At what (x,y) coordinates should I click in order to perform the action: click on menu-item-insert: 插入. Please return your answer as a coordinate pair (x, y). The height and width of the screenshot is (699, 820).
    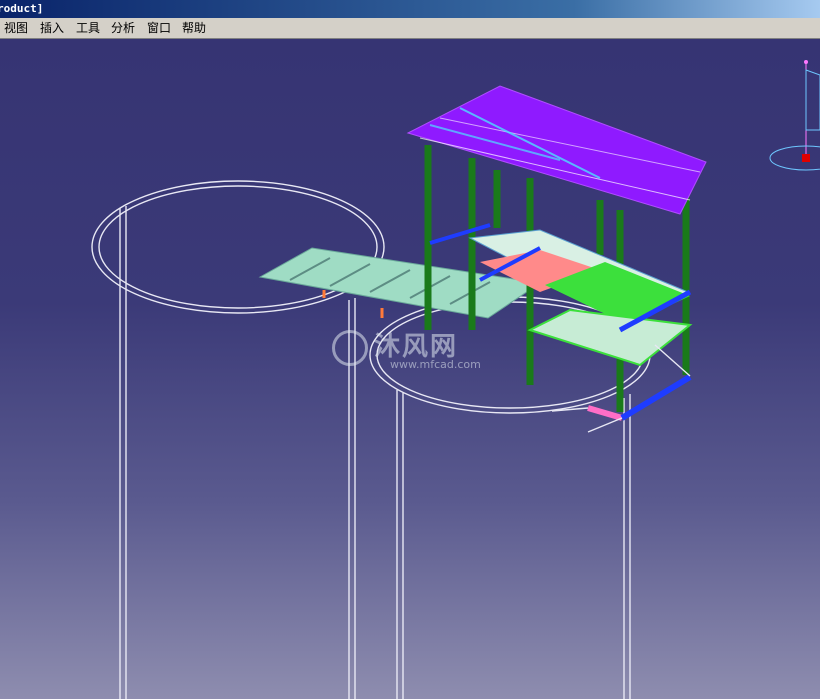
    Looking at the image, I should click on (52, 28).